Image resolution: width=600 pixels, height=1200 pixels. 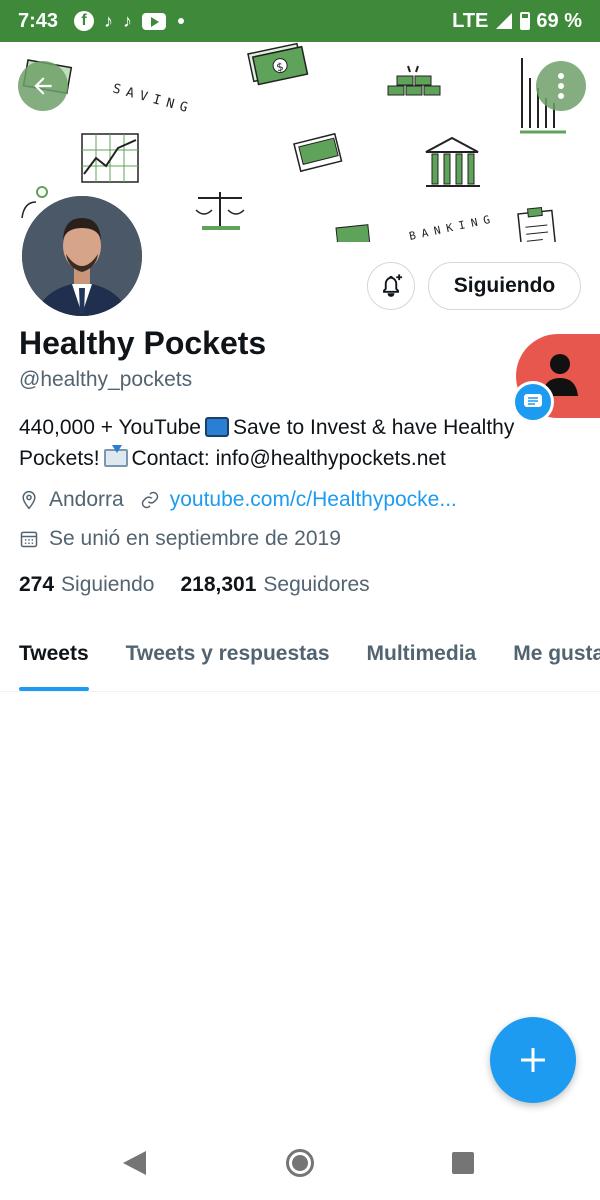 What do you see at coordinates (288, 458) in the screenshot?
I see `bio-part-3: Contact: info@healthypockets.net` at bounding box center [288, 458].